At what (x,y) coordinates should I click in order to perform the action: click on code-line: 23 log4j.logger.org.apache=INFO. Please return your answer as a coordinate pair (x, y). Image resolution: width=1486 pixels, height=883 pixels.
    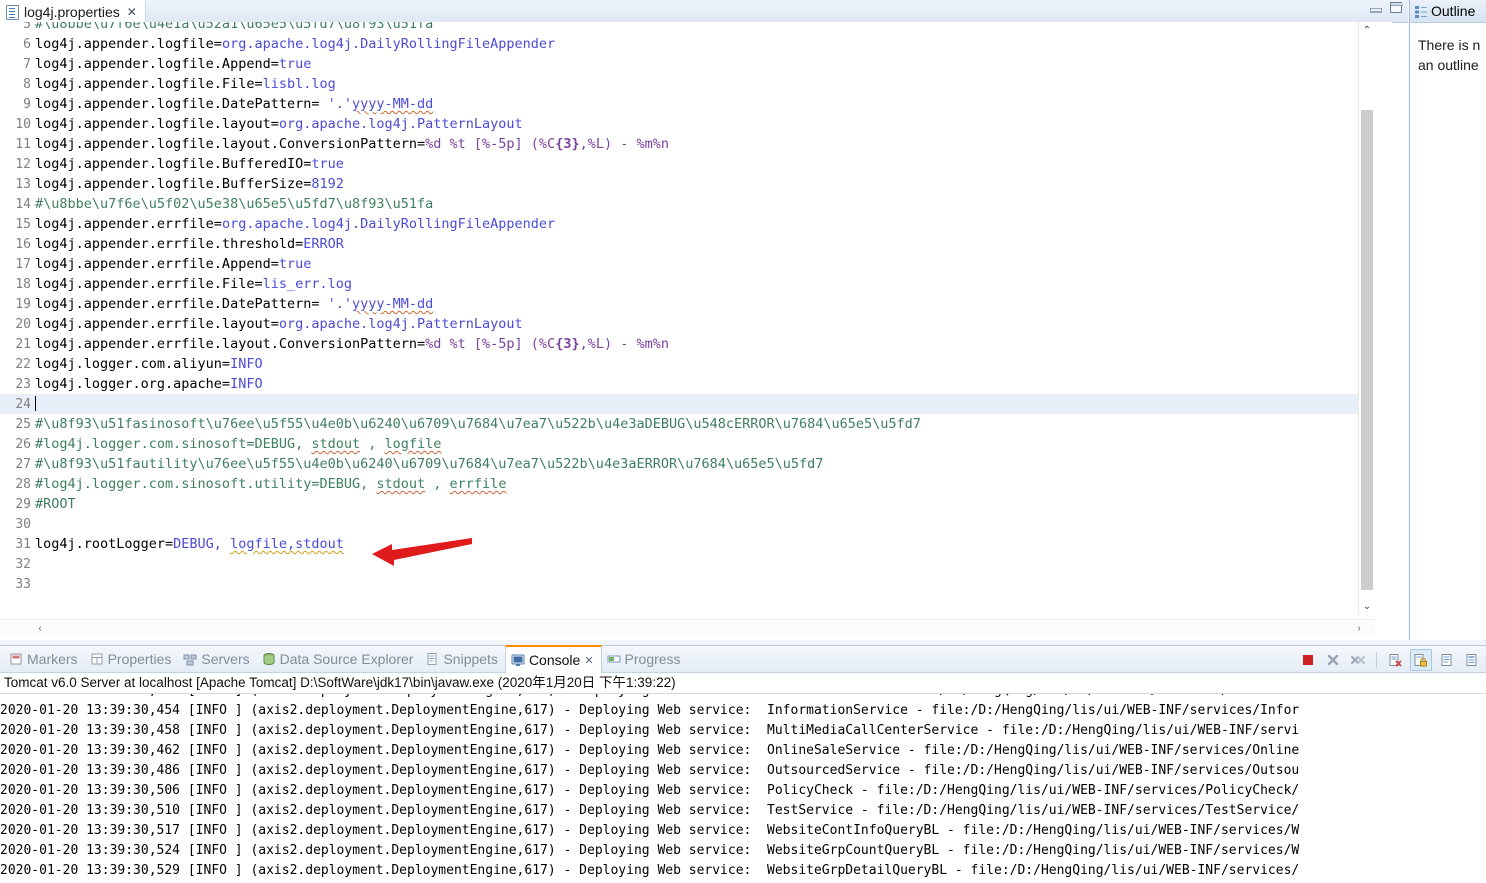
    Looking at the image, I should click on (687, 384).